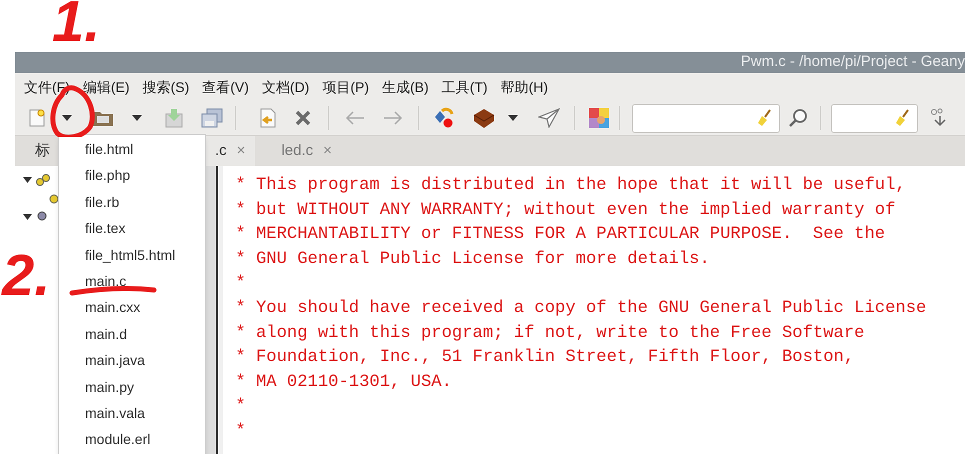  I want to click on menu-item: 查看(V), so click(225, 87).